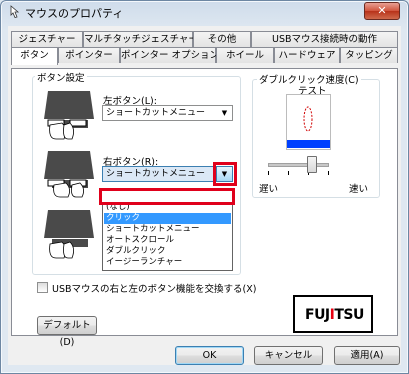 The height and width of the screenshot is (374, 409). I want to click on window-title: マウスのプロパティ, so click(74, 13).